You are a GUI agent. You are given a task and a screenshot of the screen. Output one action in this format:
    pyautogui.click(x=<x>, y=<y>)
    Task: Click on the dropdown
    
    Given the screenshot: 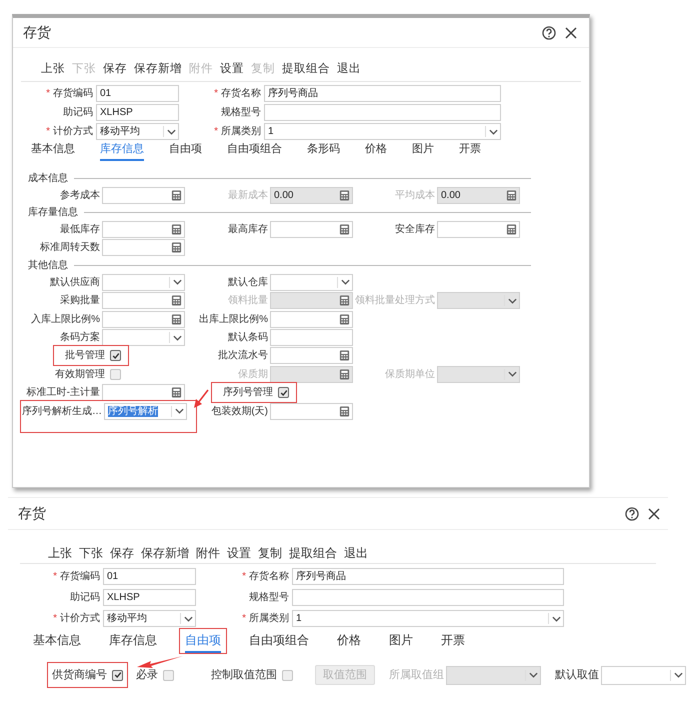 What is the action you would take?
    pyautogui.click(x=143, y=337)
    